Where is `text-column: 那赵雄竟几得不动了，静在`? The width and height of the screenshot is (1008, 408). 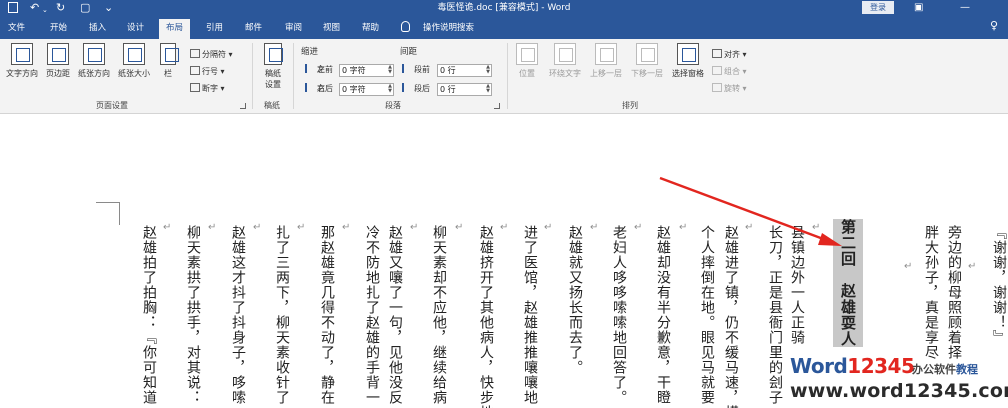
text-column: 那赵雄竟几得不动了，静在 is located at coordinates (327, 315).